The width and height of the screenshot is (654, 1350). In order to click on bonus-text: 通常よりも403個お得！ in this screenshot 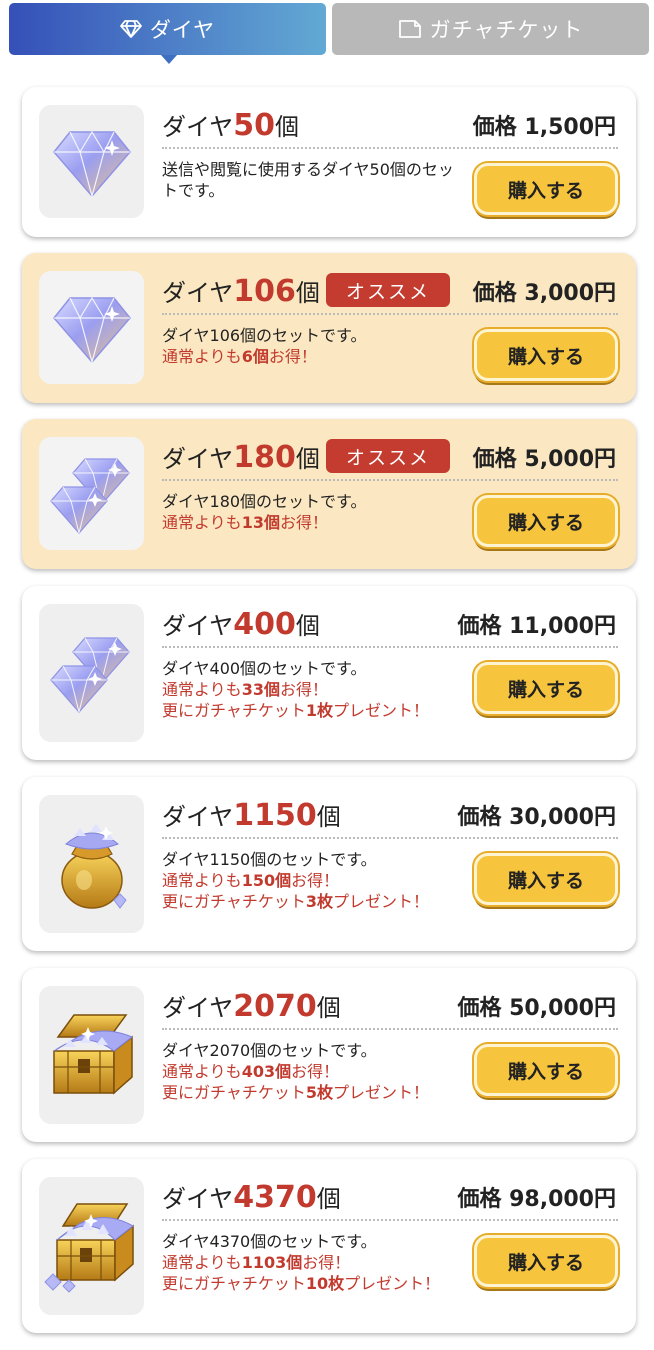, I will do `click(312, 1071)`.